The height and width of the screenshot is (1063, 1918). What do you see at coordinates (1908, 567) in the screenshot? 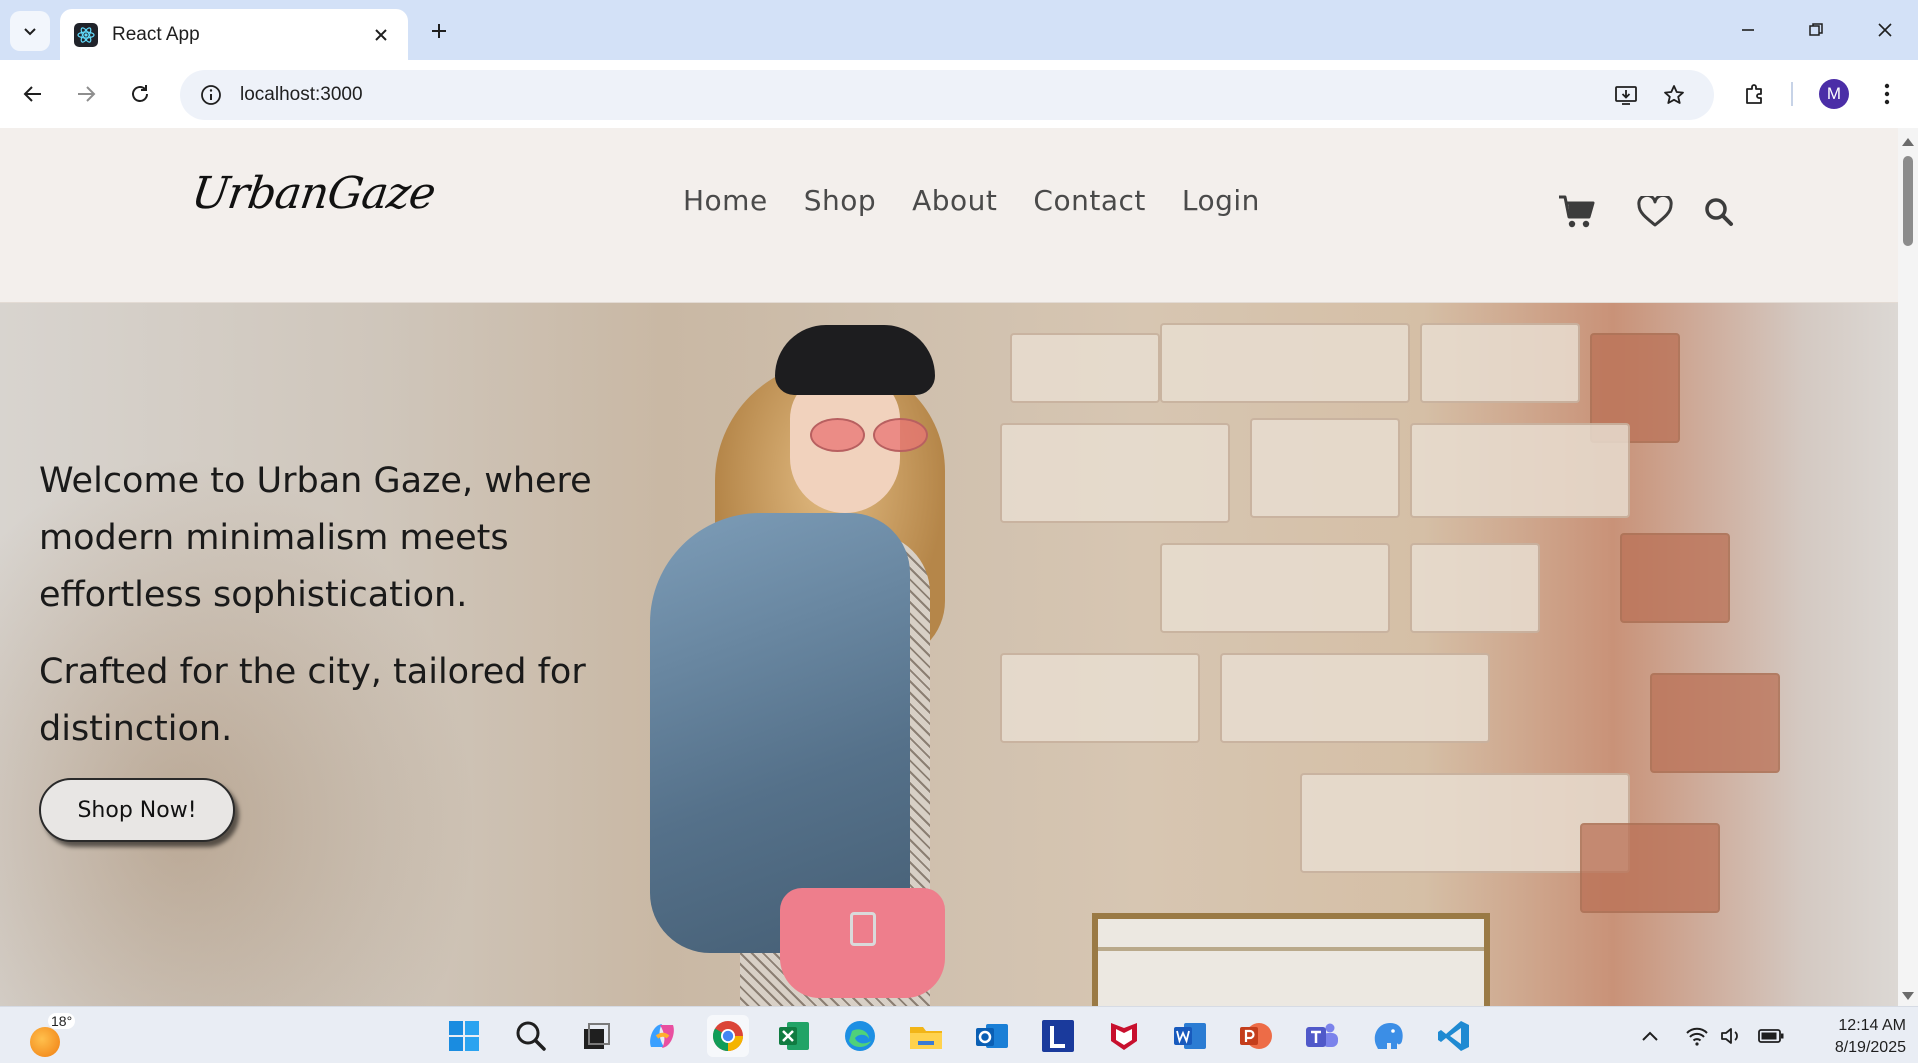
I see `page-scrollbar` at bounding box center [1908, 567].